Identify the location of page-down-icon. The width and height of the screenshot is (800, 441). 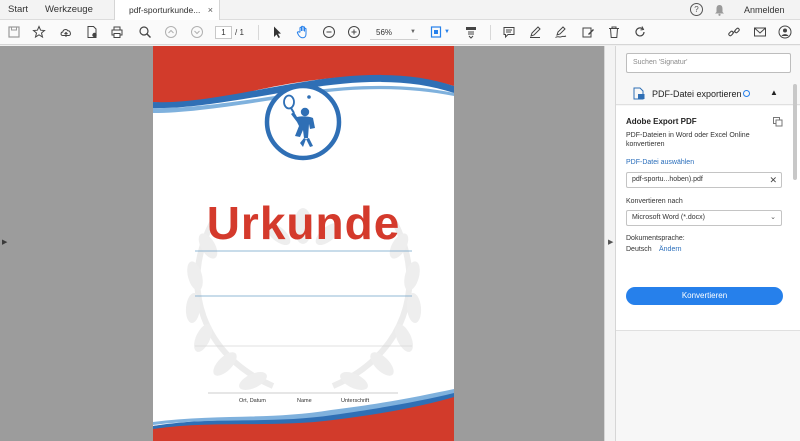
(197, 32).